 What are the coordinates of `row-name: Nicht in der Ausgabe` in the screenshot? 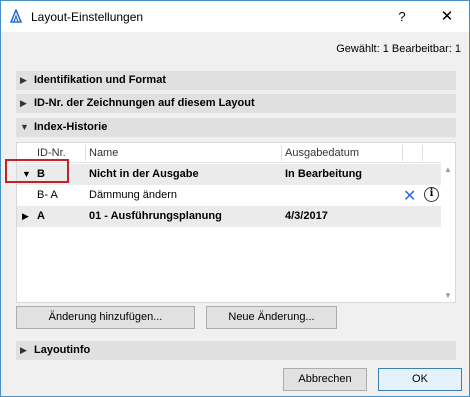 It's located at (144, 174).